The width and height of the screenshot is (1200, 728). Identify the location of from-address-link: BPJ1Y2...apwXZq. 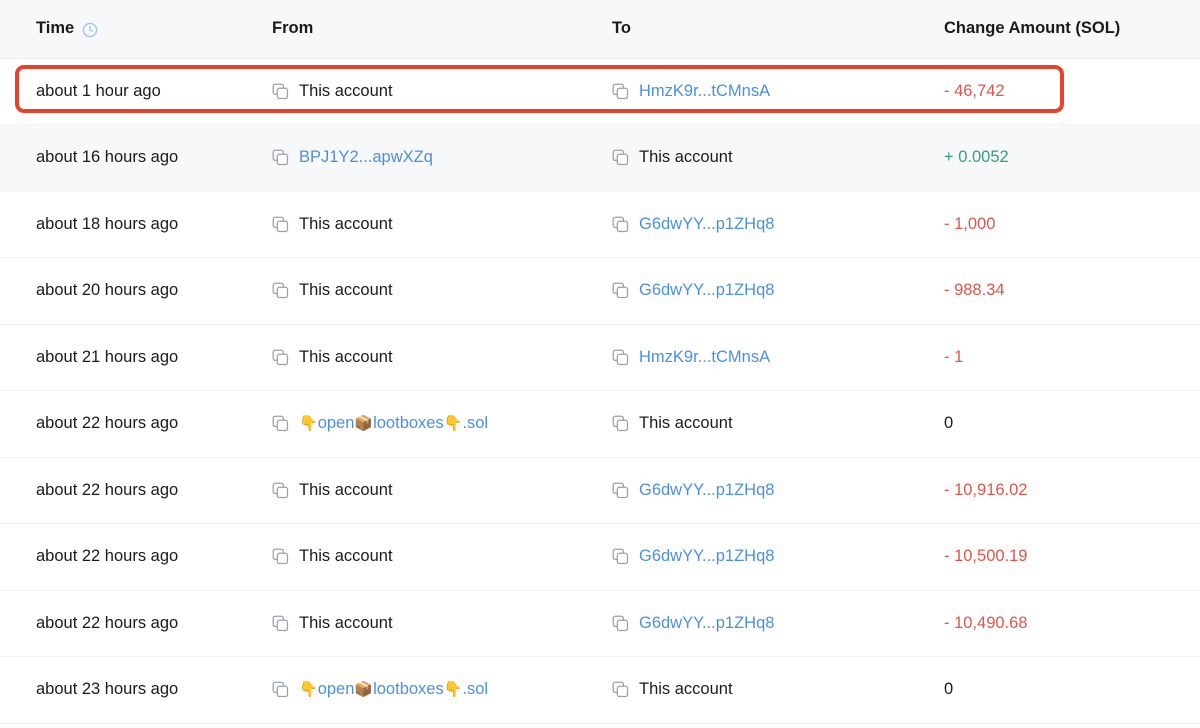
(366, 157).